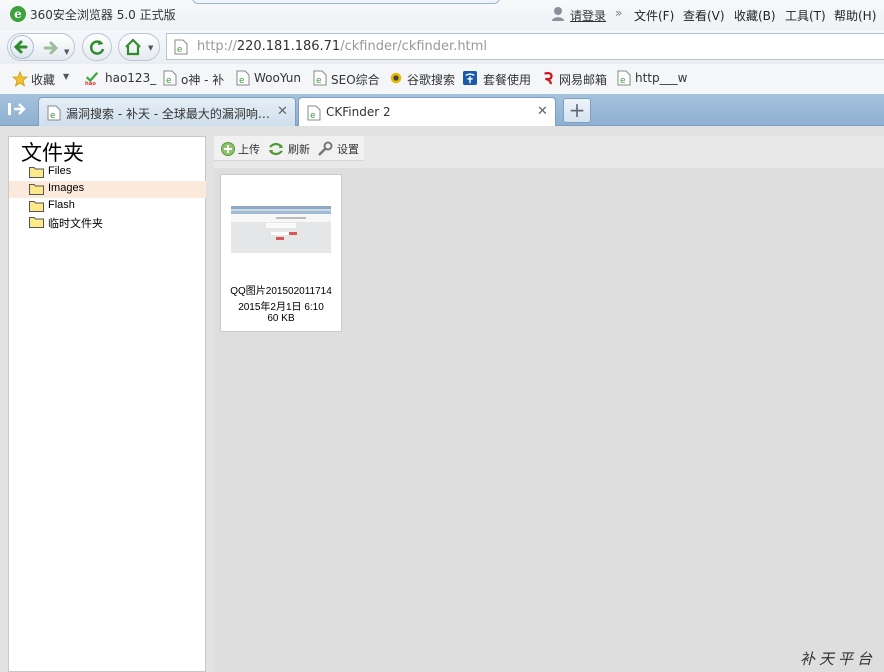  I want to click on folder-label: 临时文件夹, so click(75, 224).